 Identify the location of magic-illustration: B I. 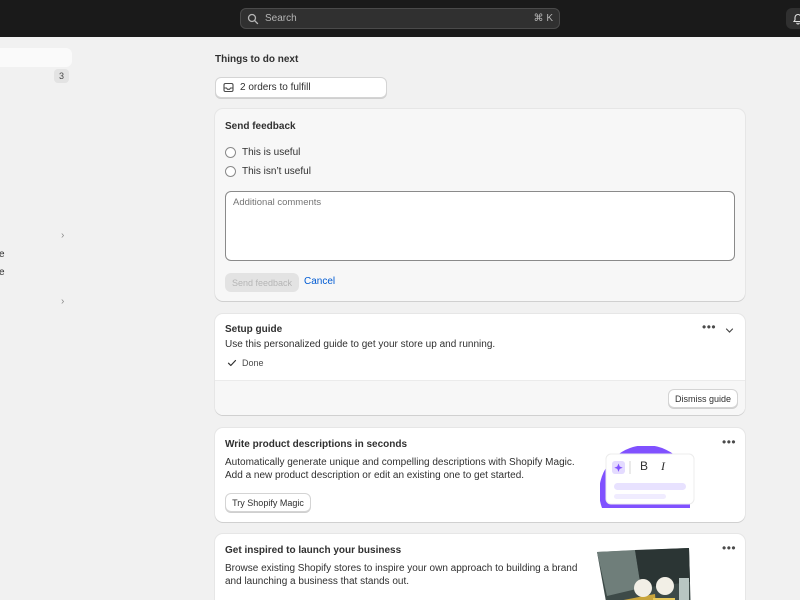
(650, 477).